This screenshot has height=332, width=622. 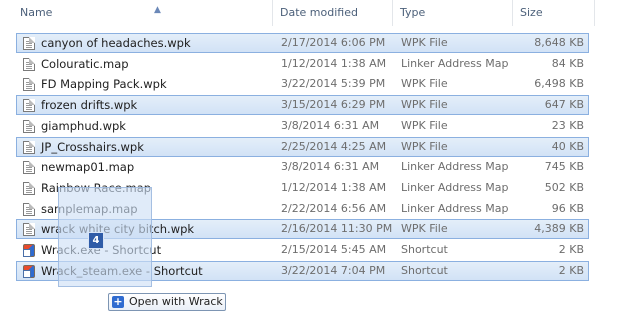 What do you see at coordinates (559, 42) in the screenshot?
I see `file-size: 8,648 KB` at bounding box center [559, 42].